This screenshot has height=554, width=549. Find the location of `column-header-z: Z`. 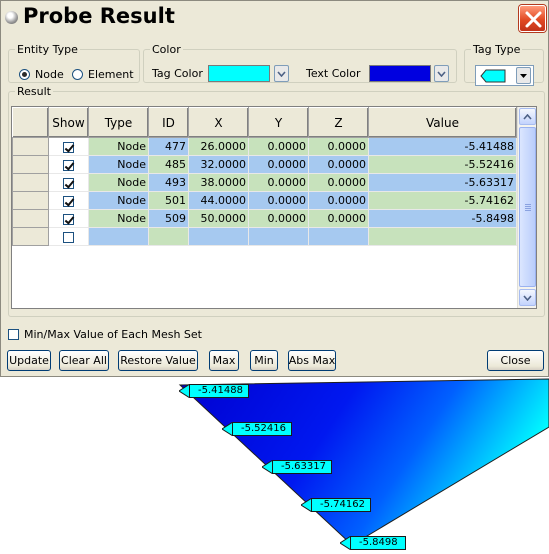

column-header-z: Z is located at coordinates (338, 122).